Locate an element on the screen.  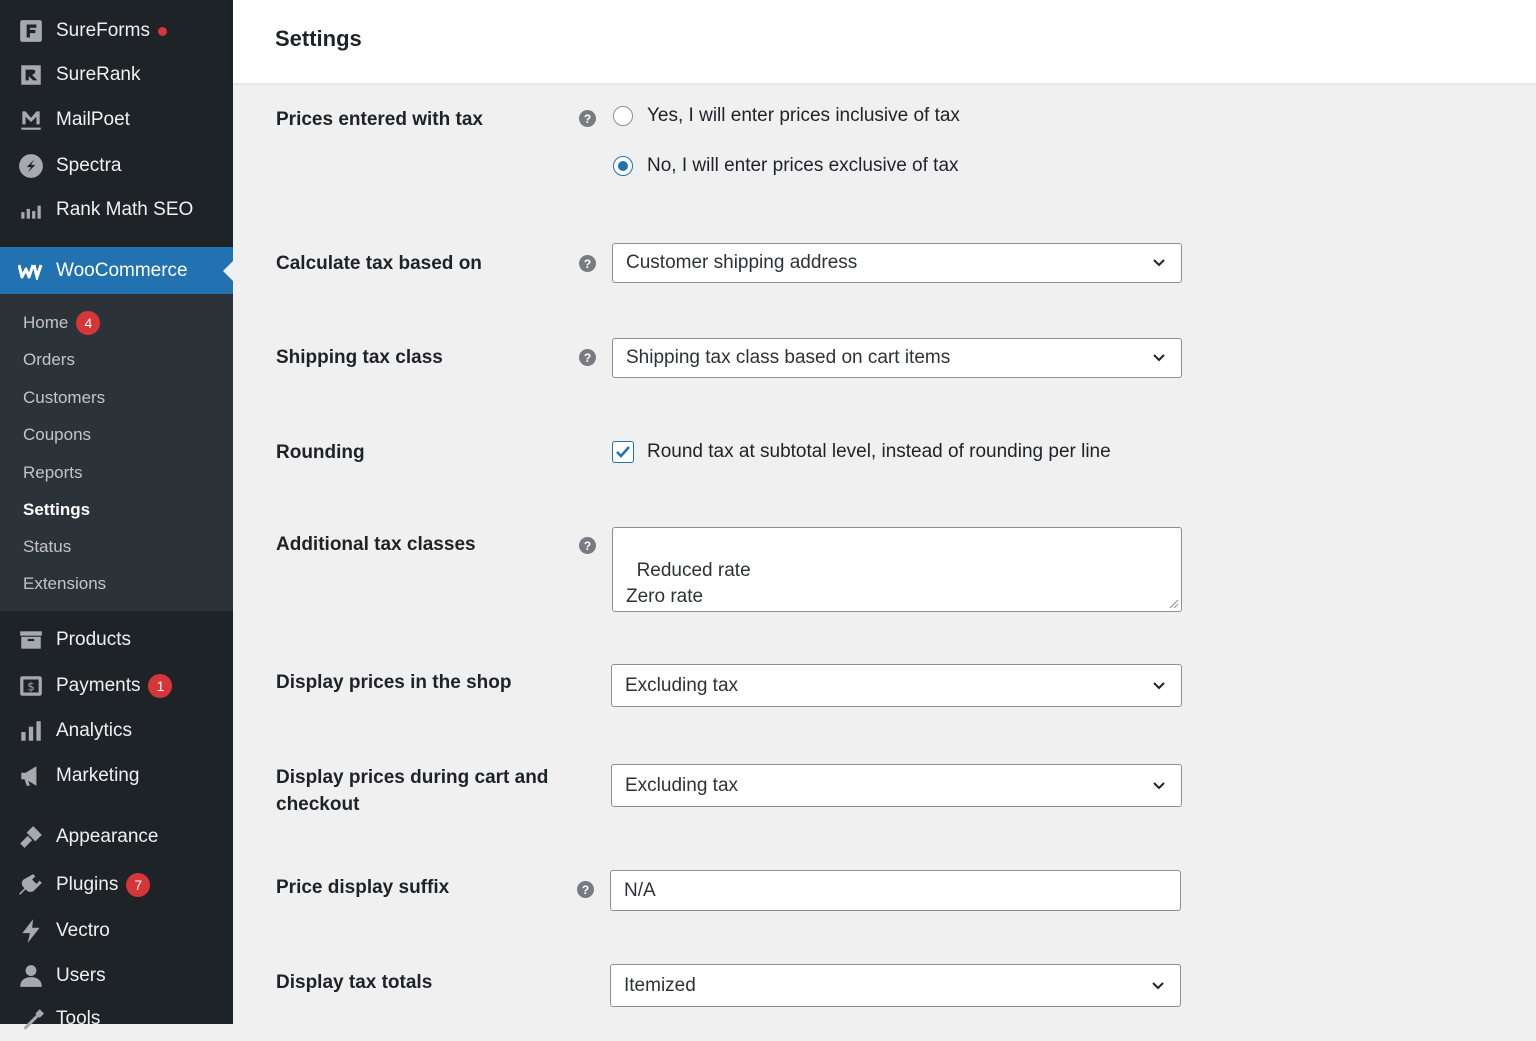
vectro-icon is located at coordinates (31, 931).